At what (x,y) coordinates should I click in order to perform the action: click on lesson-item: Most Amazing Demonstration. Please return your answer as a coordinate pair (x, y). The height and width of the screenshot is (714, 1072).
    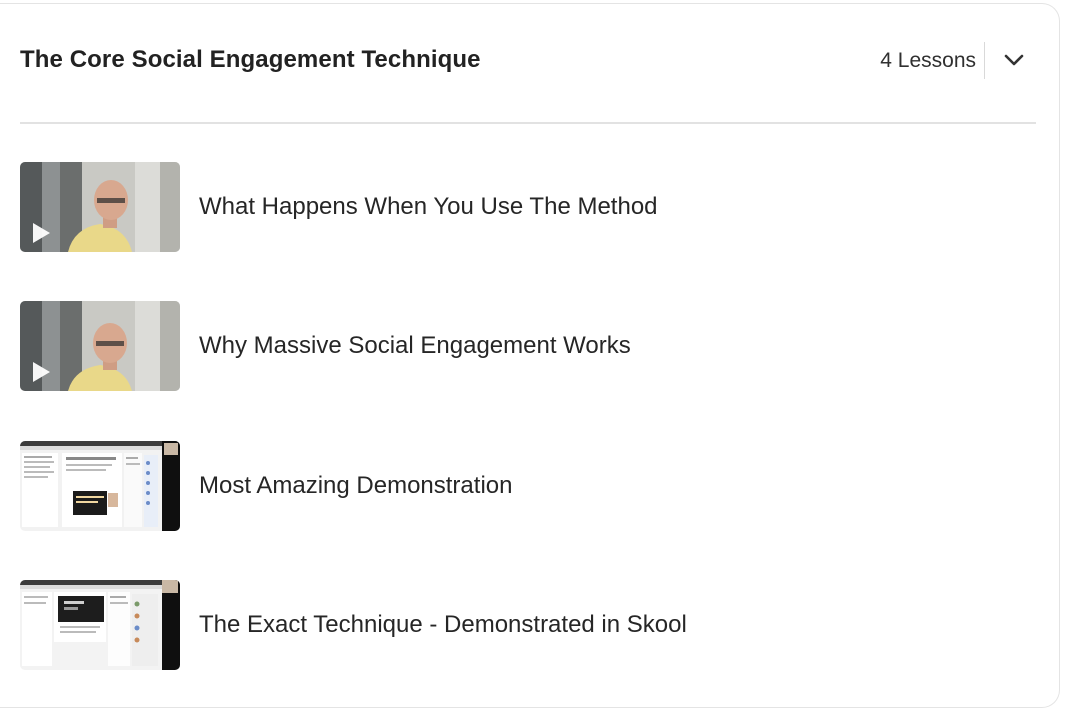
    Looking at the image, I should click on (528, 486).